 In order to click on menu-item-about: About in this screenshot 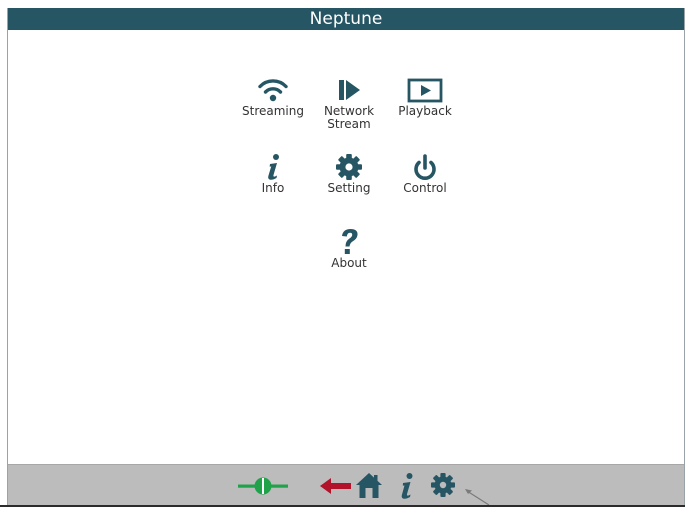, I will do `click(349, 249)`.